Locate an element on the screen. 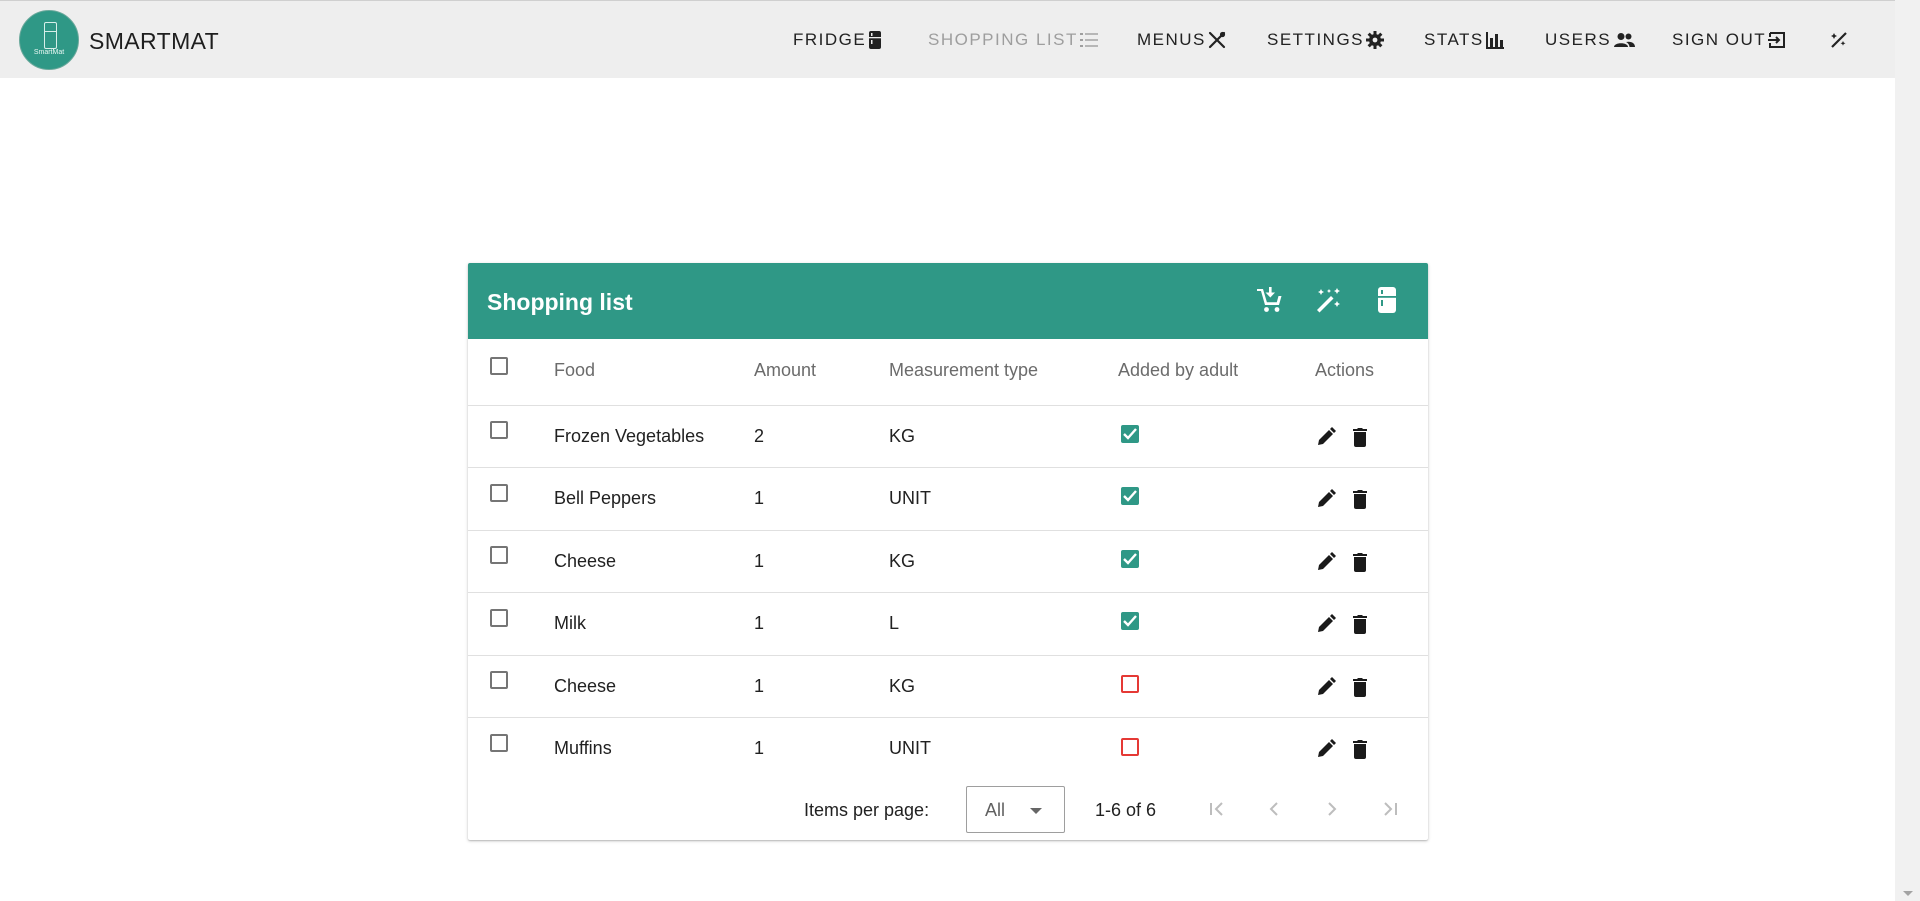 The width and height of the screenshot is (1920, 901). cell-food: Milk is located at coordinates (570, 623).